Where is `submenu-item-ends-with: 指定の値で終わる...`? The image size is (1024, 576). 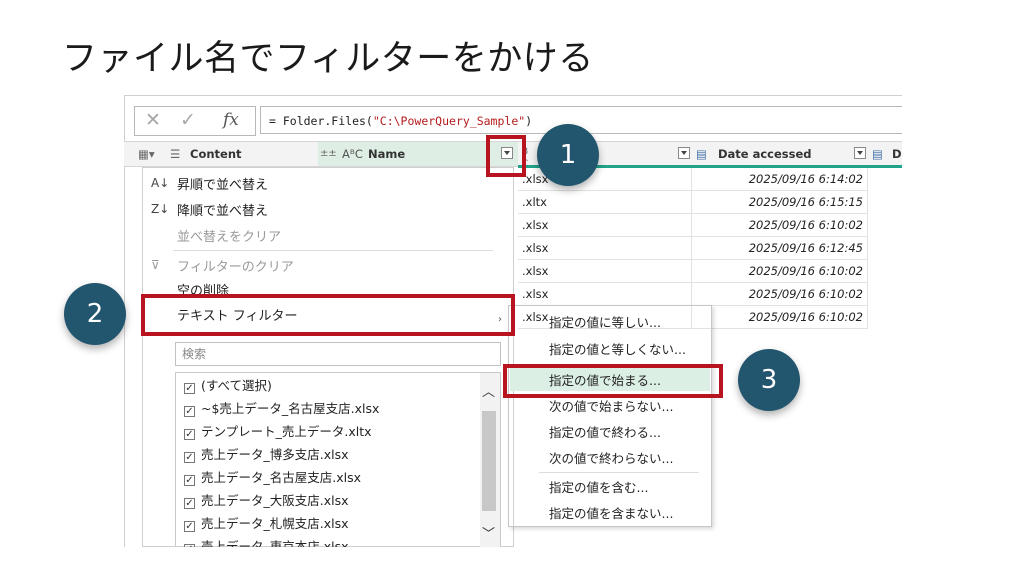
submenu-item-ends-with: 指定の値で終わる... is located at coordinates (605, 431).